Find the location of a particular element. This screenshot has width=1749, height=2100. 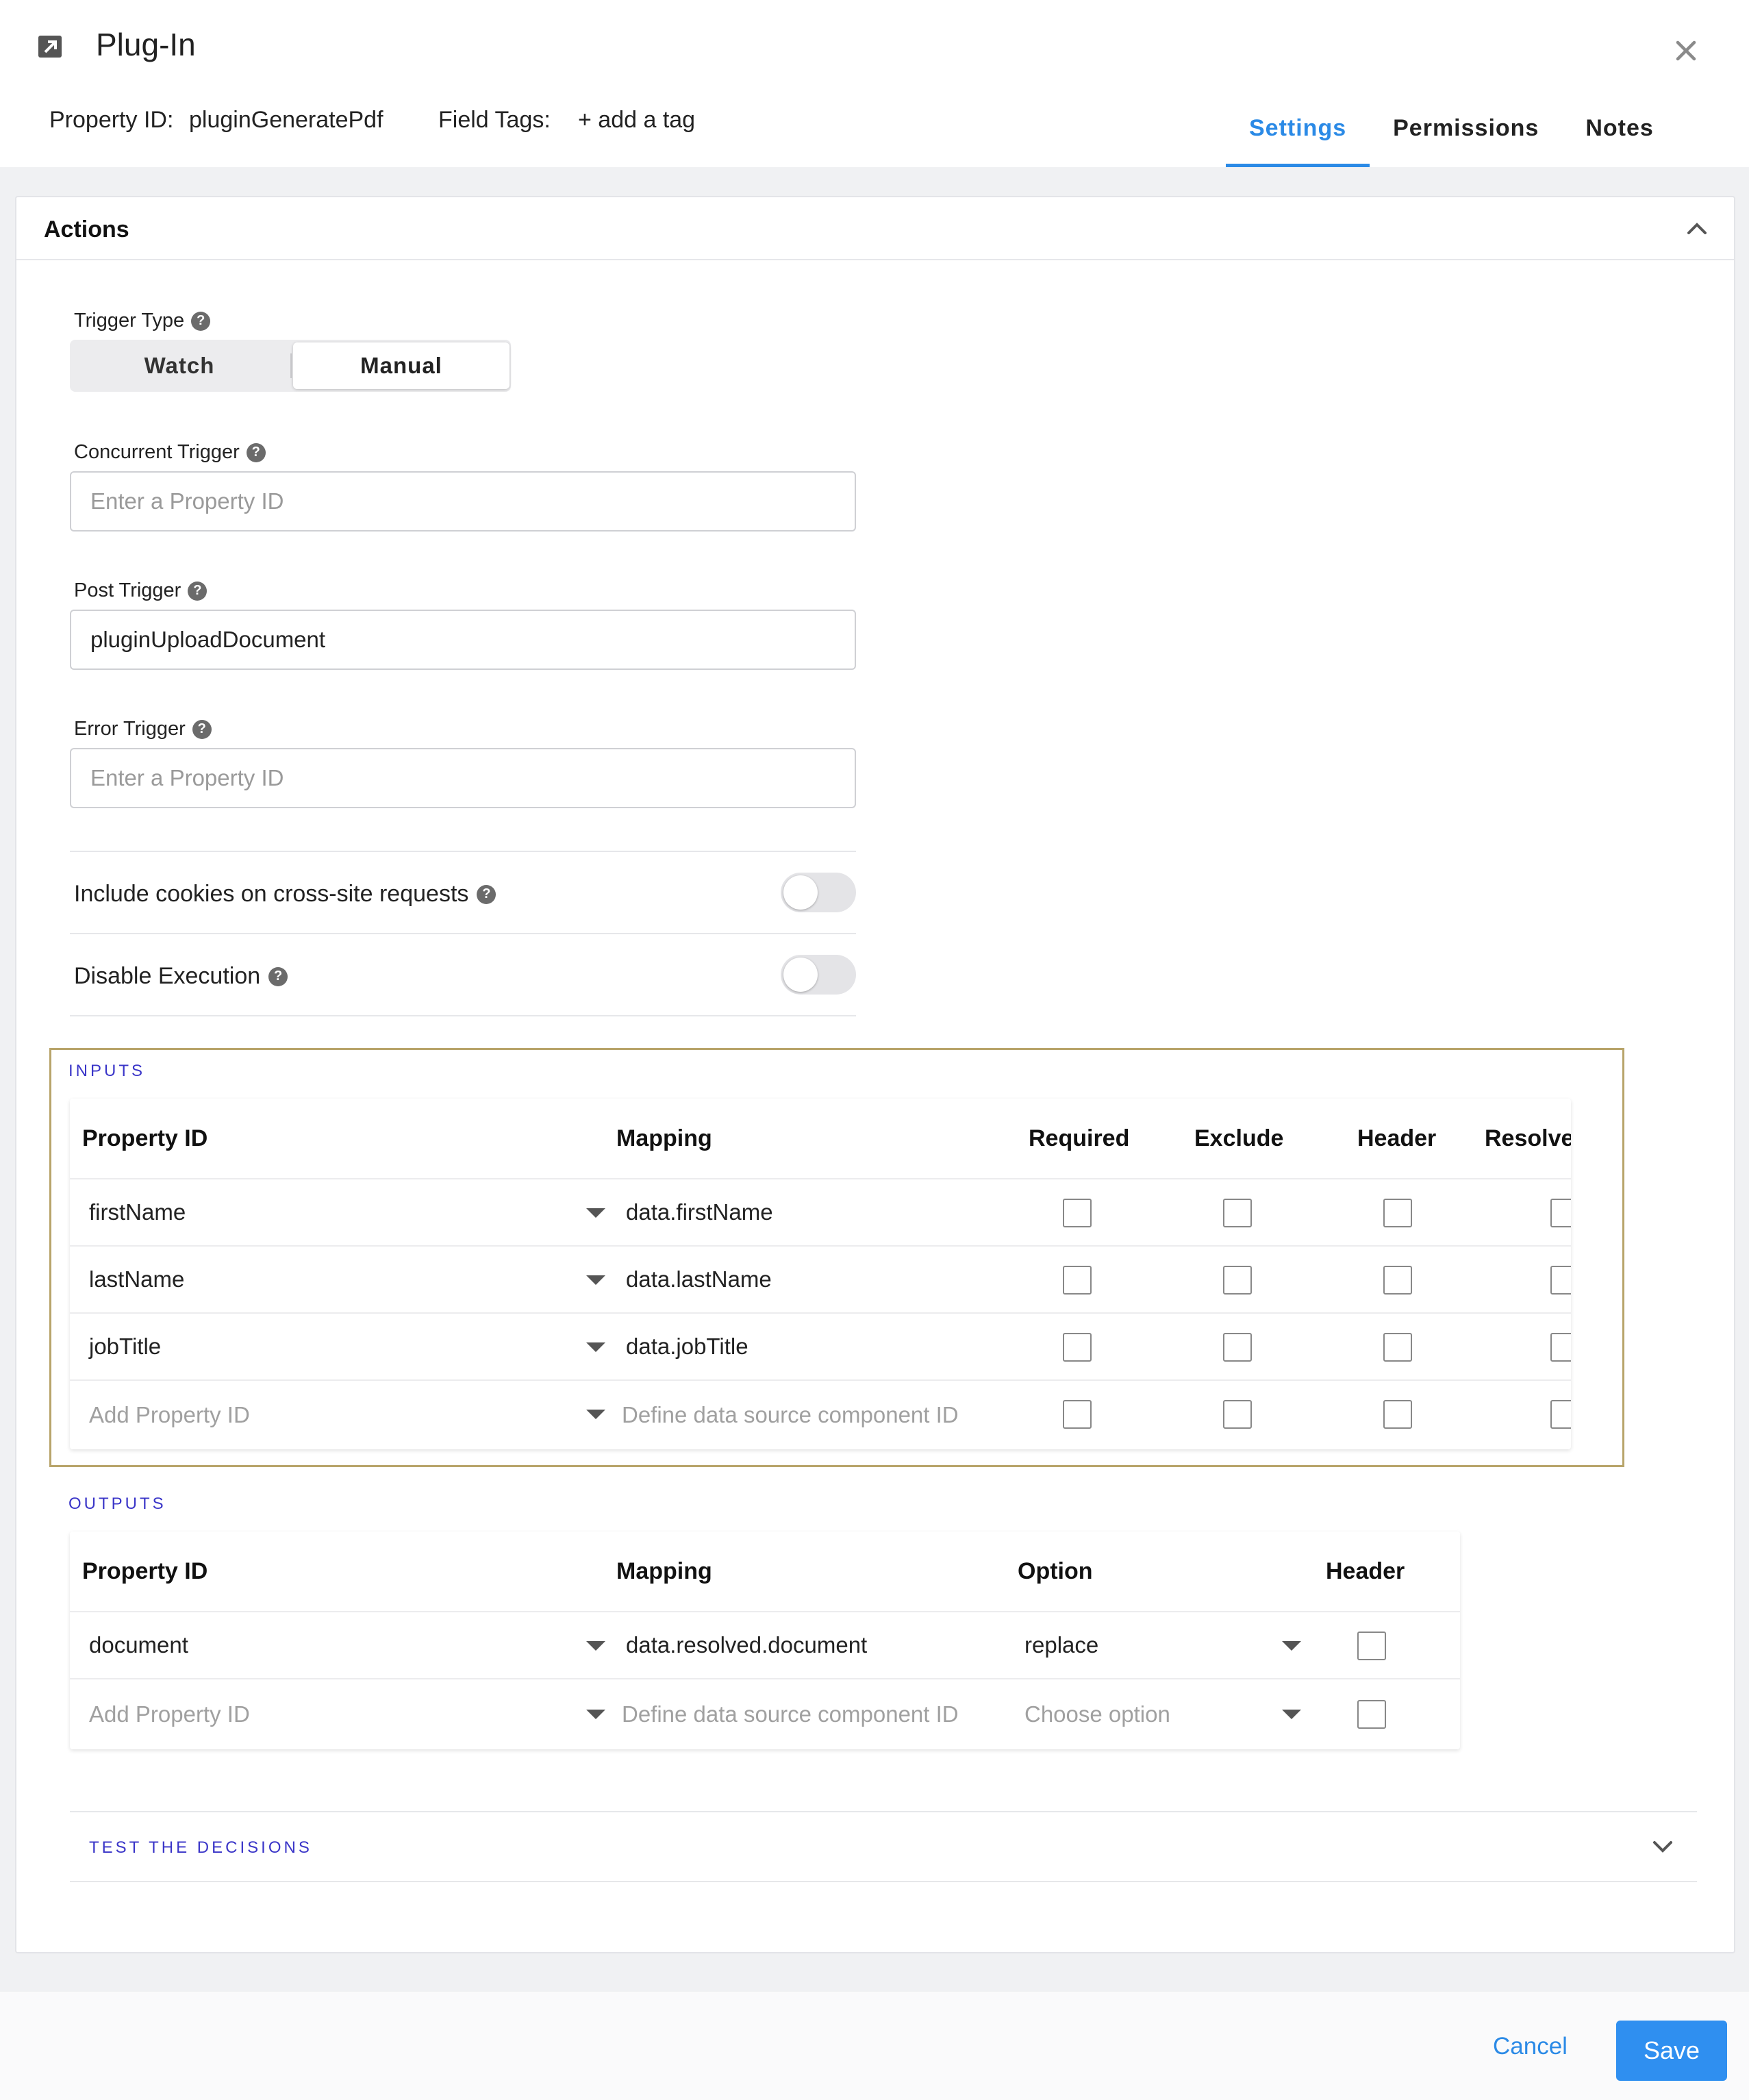

col-mapping: Mapping is located at coordinates (664, 1571).